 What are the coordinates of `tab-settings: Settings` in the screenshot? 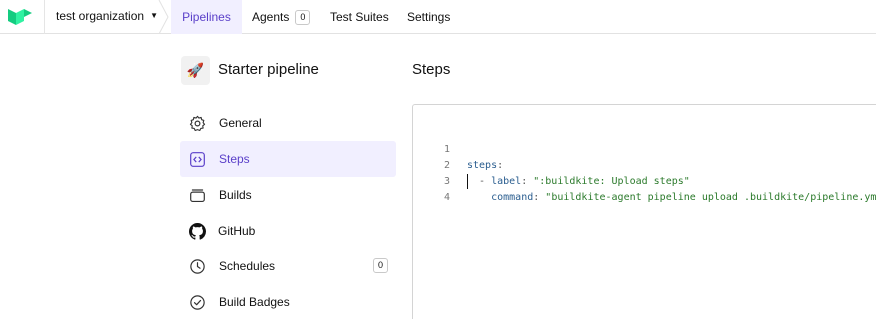 It's located at (428, 17).